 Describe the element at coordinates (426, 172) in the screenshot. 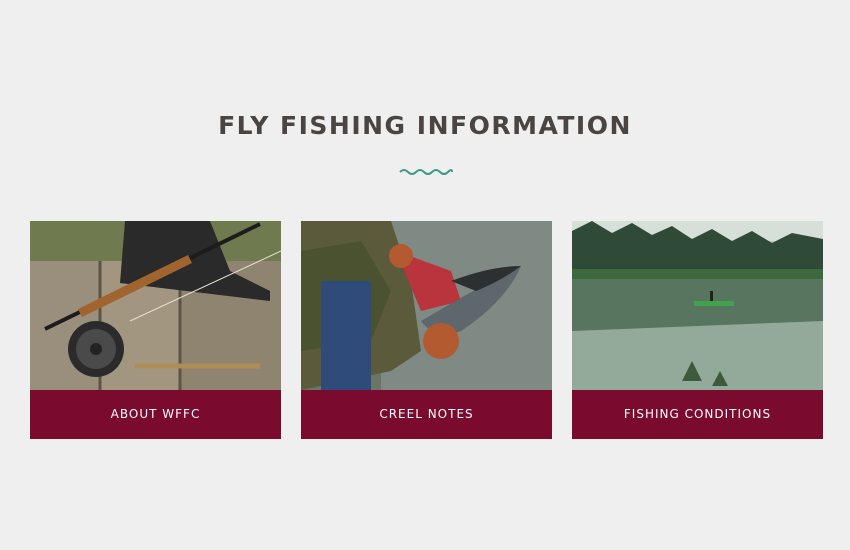

I see `wave-divider-icon` at that location.